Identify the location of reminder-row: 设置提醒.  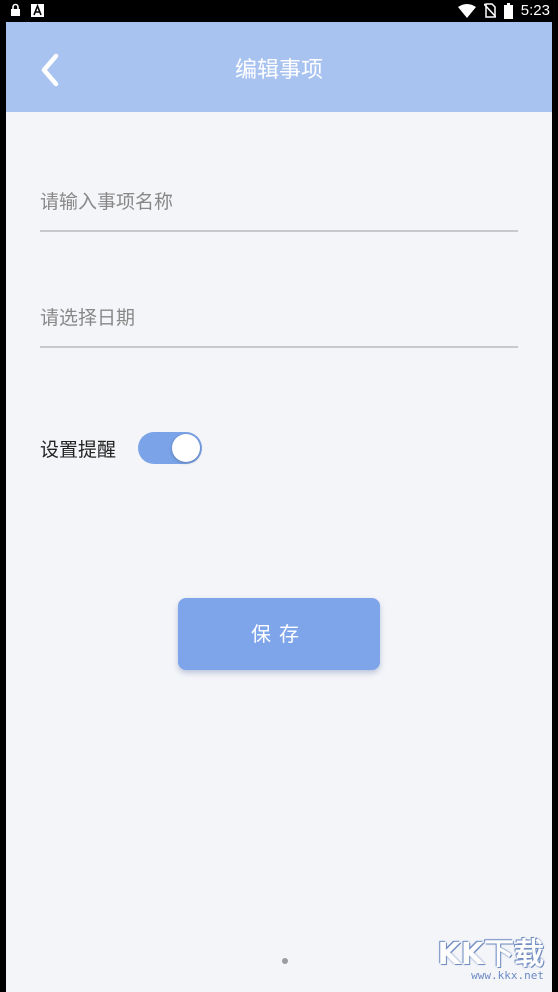
(121, 448).